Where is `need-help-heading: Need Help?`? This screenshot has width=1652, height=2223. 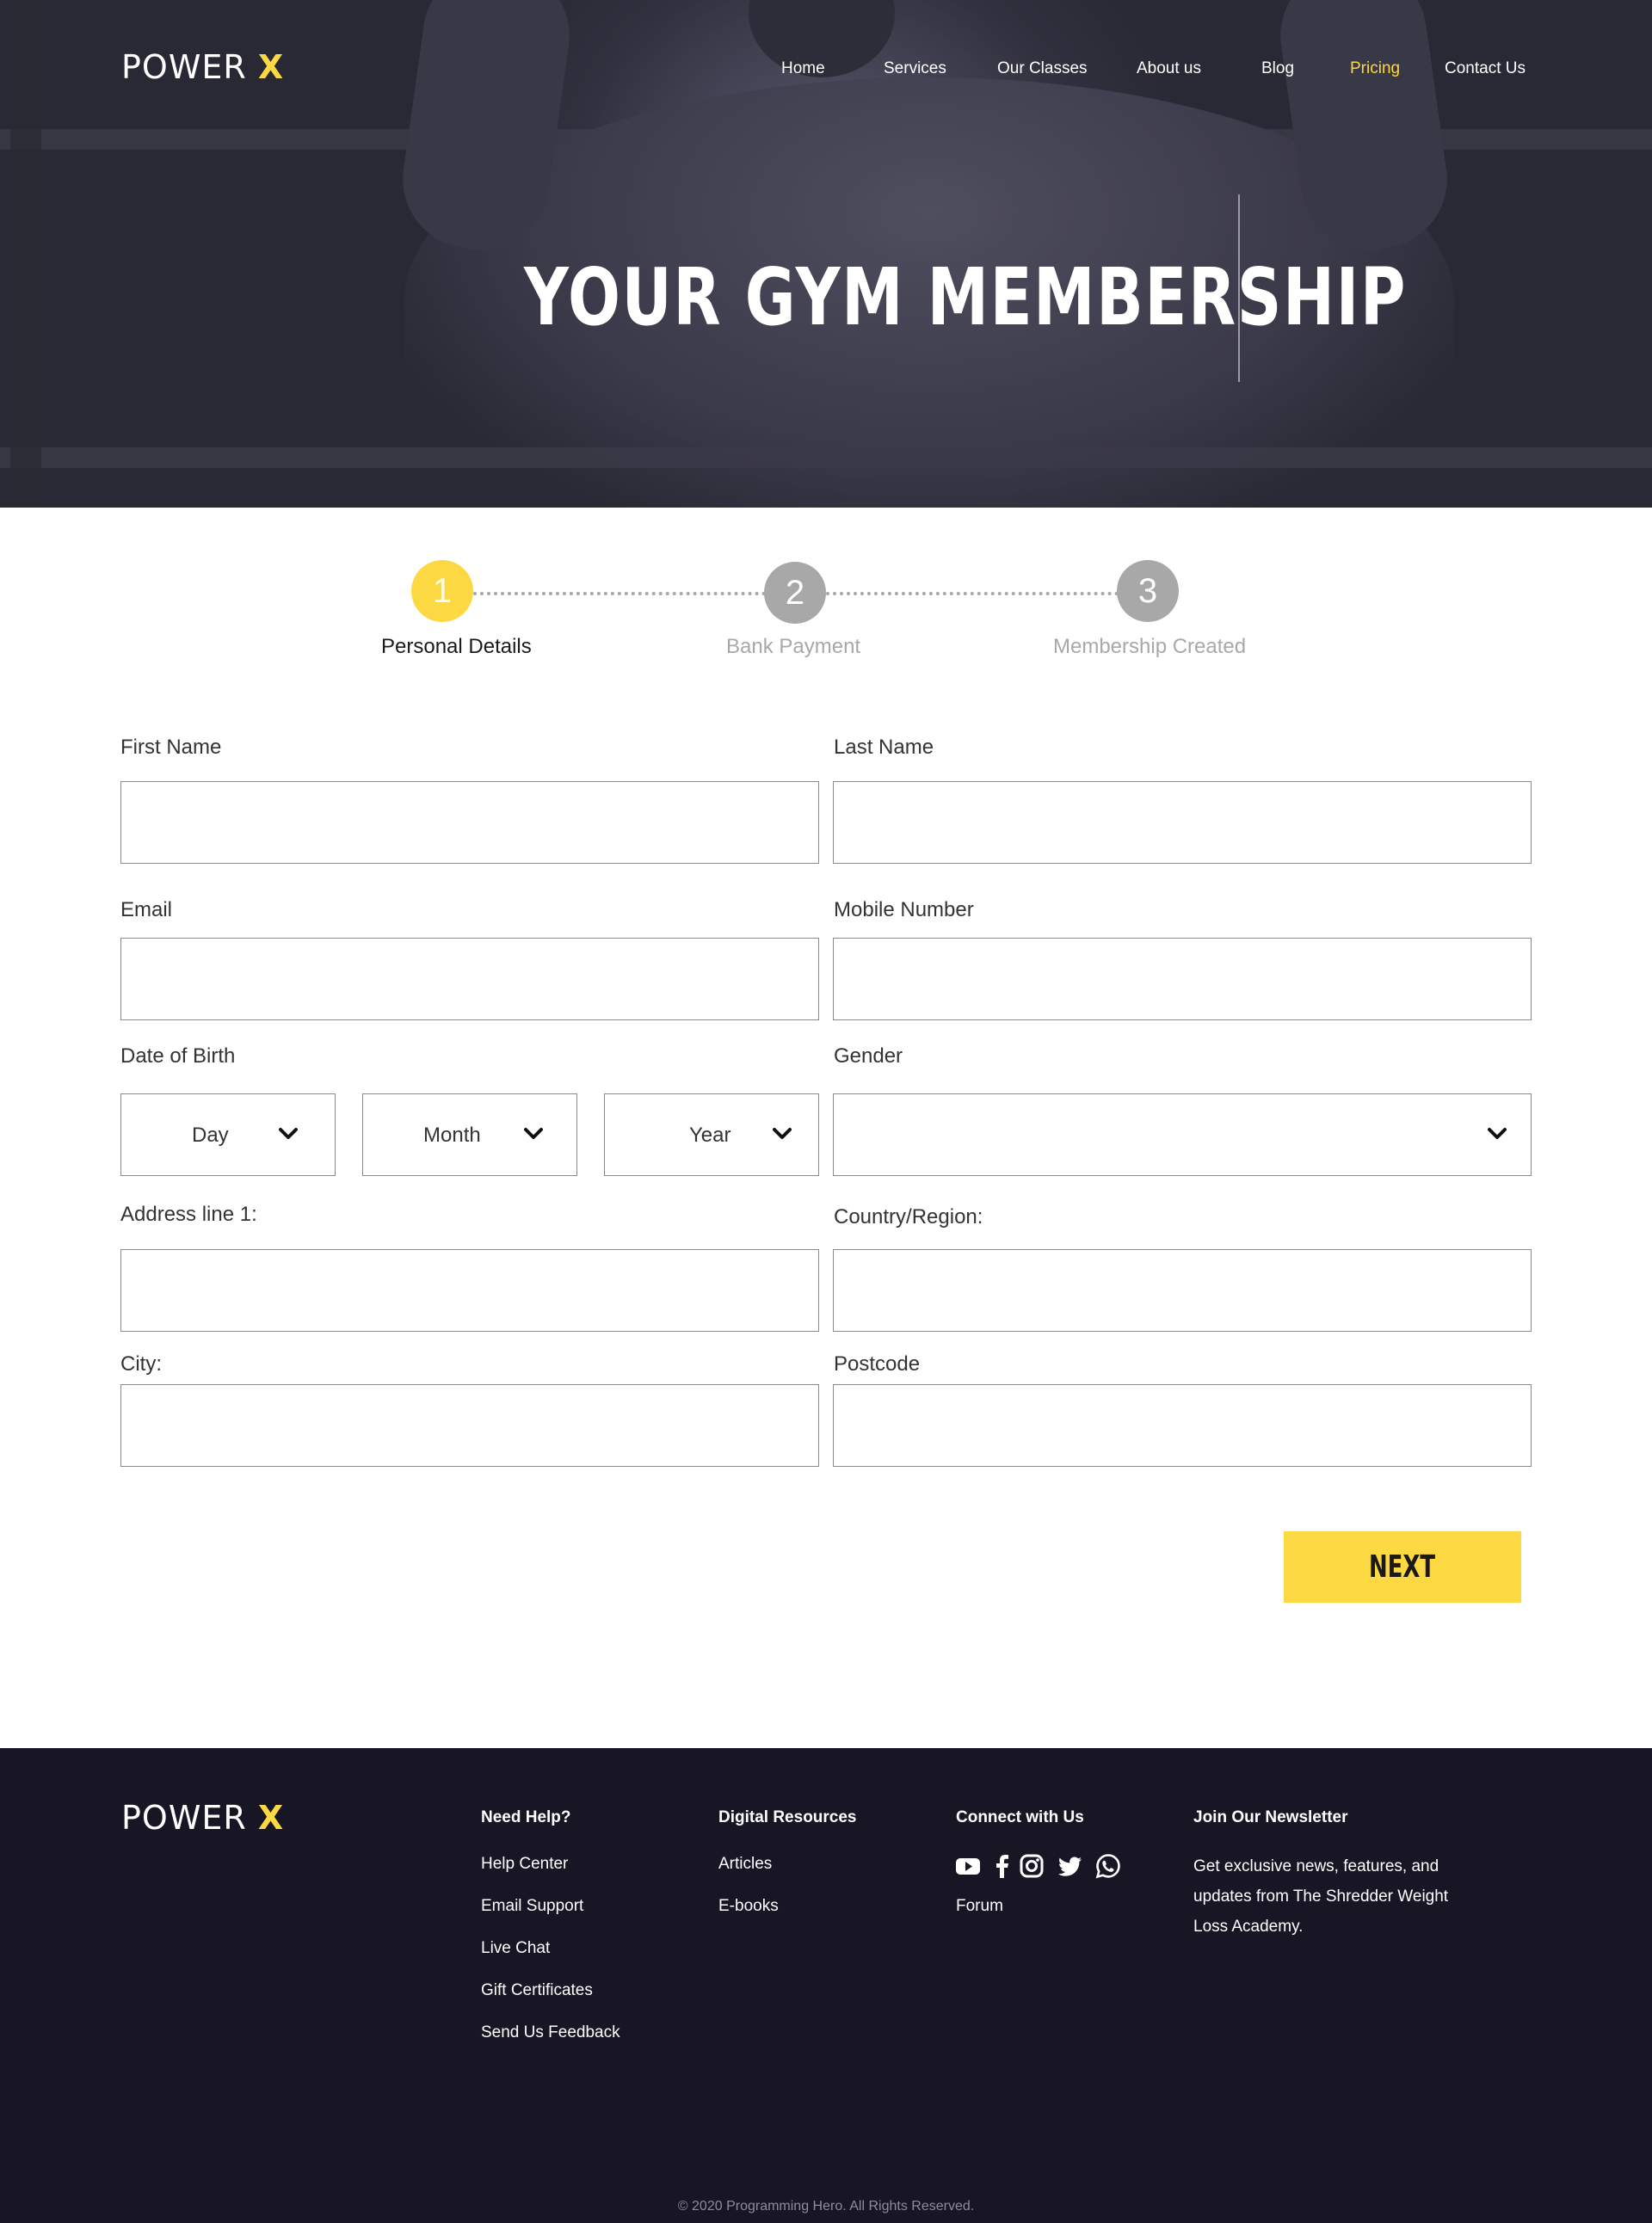 need-help-heading: Need Help? is located at coordinates (526, 1817).